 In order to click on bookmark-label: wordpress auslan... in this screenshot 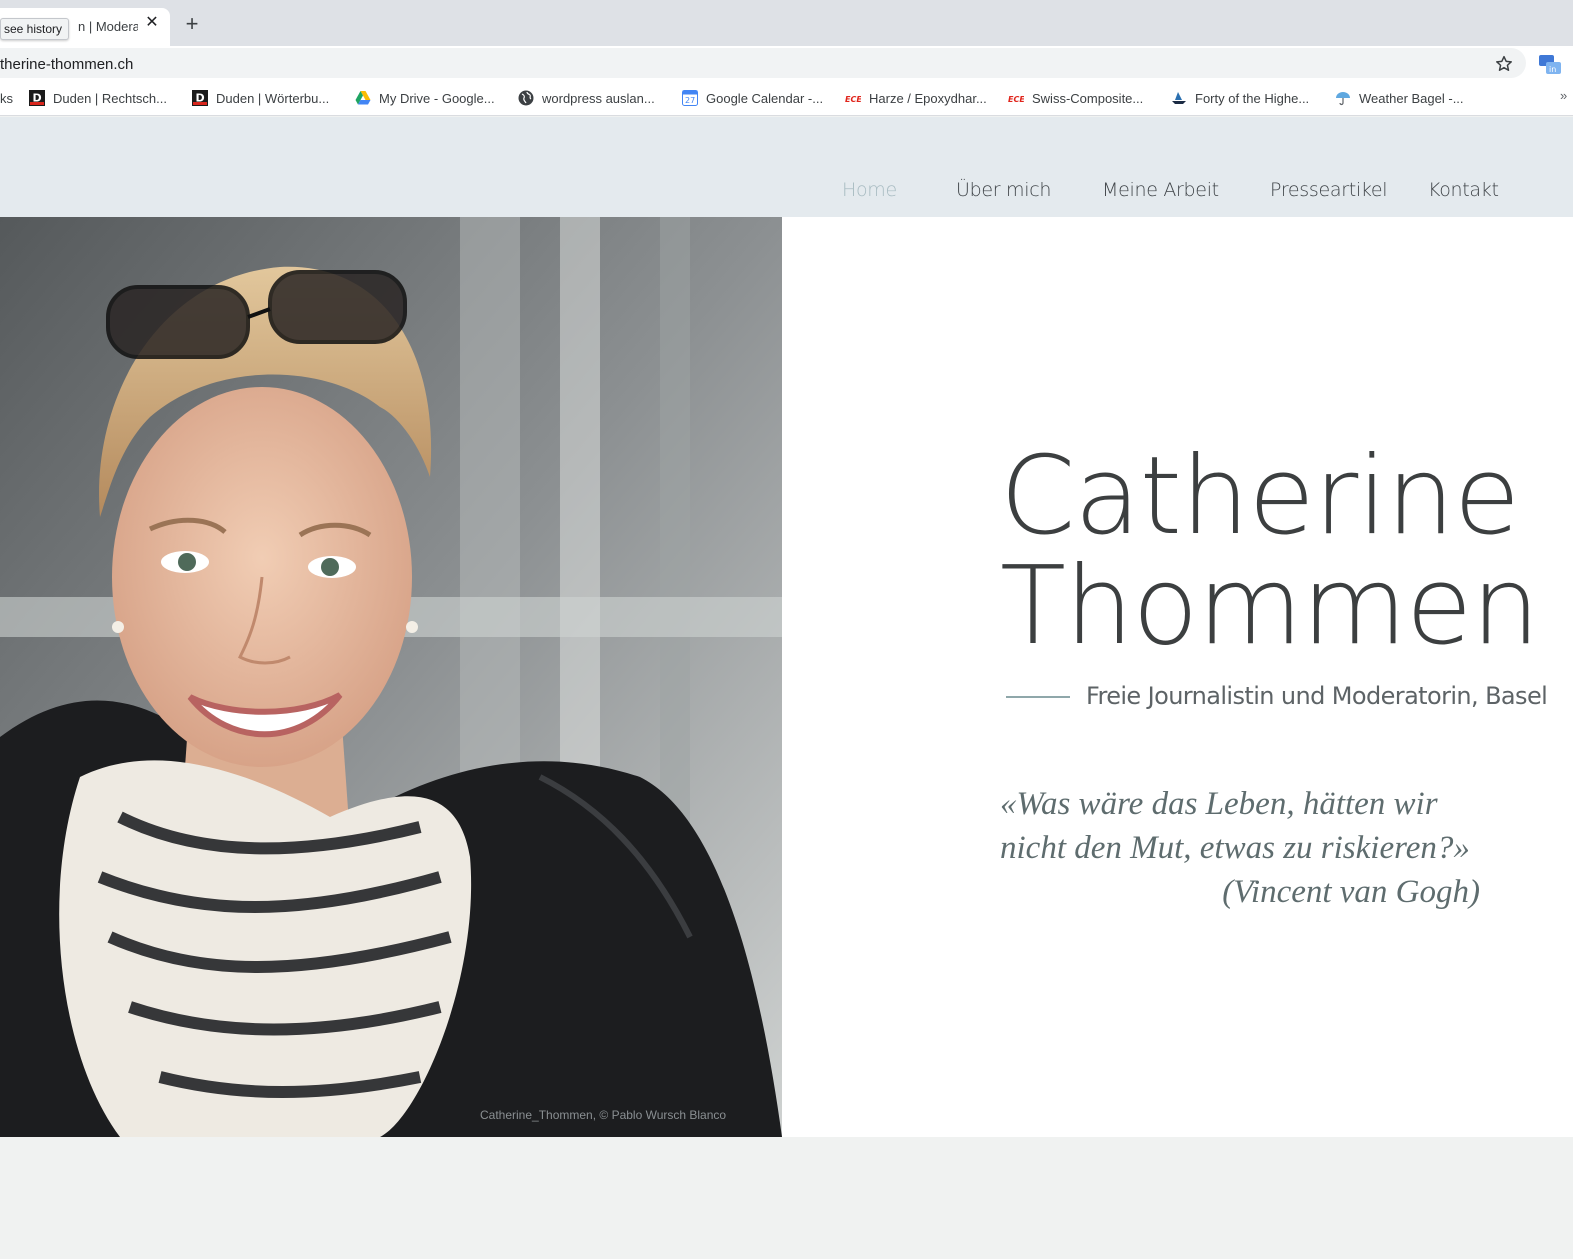, I will do `click(598, 98)`.